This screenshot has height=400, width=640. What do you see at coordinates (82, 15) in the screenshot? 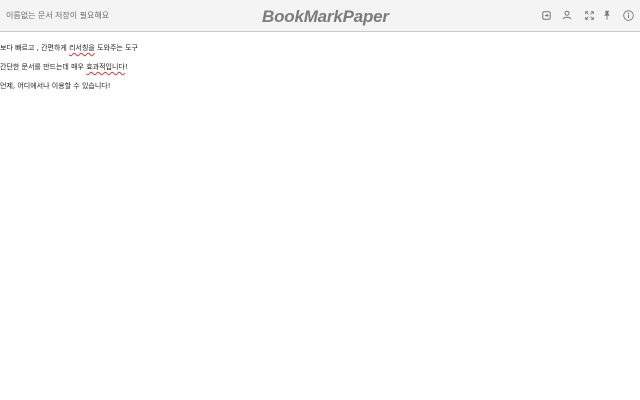
I see `save-status: 저장이 필요해요` at bounding box center [82, 15].